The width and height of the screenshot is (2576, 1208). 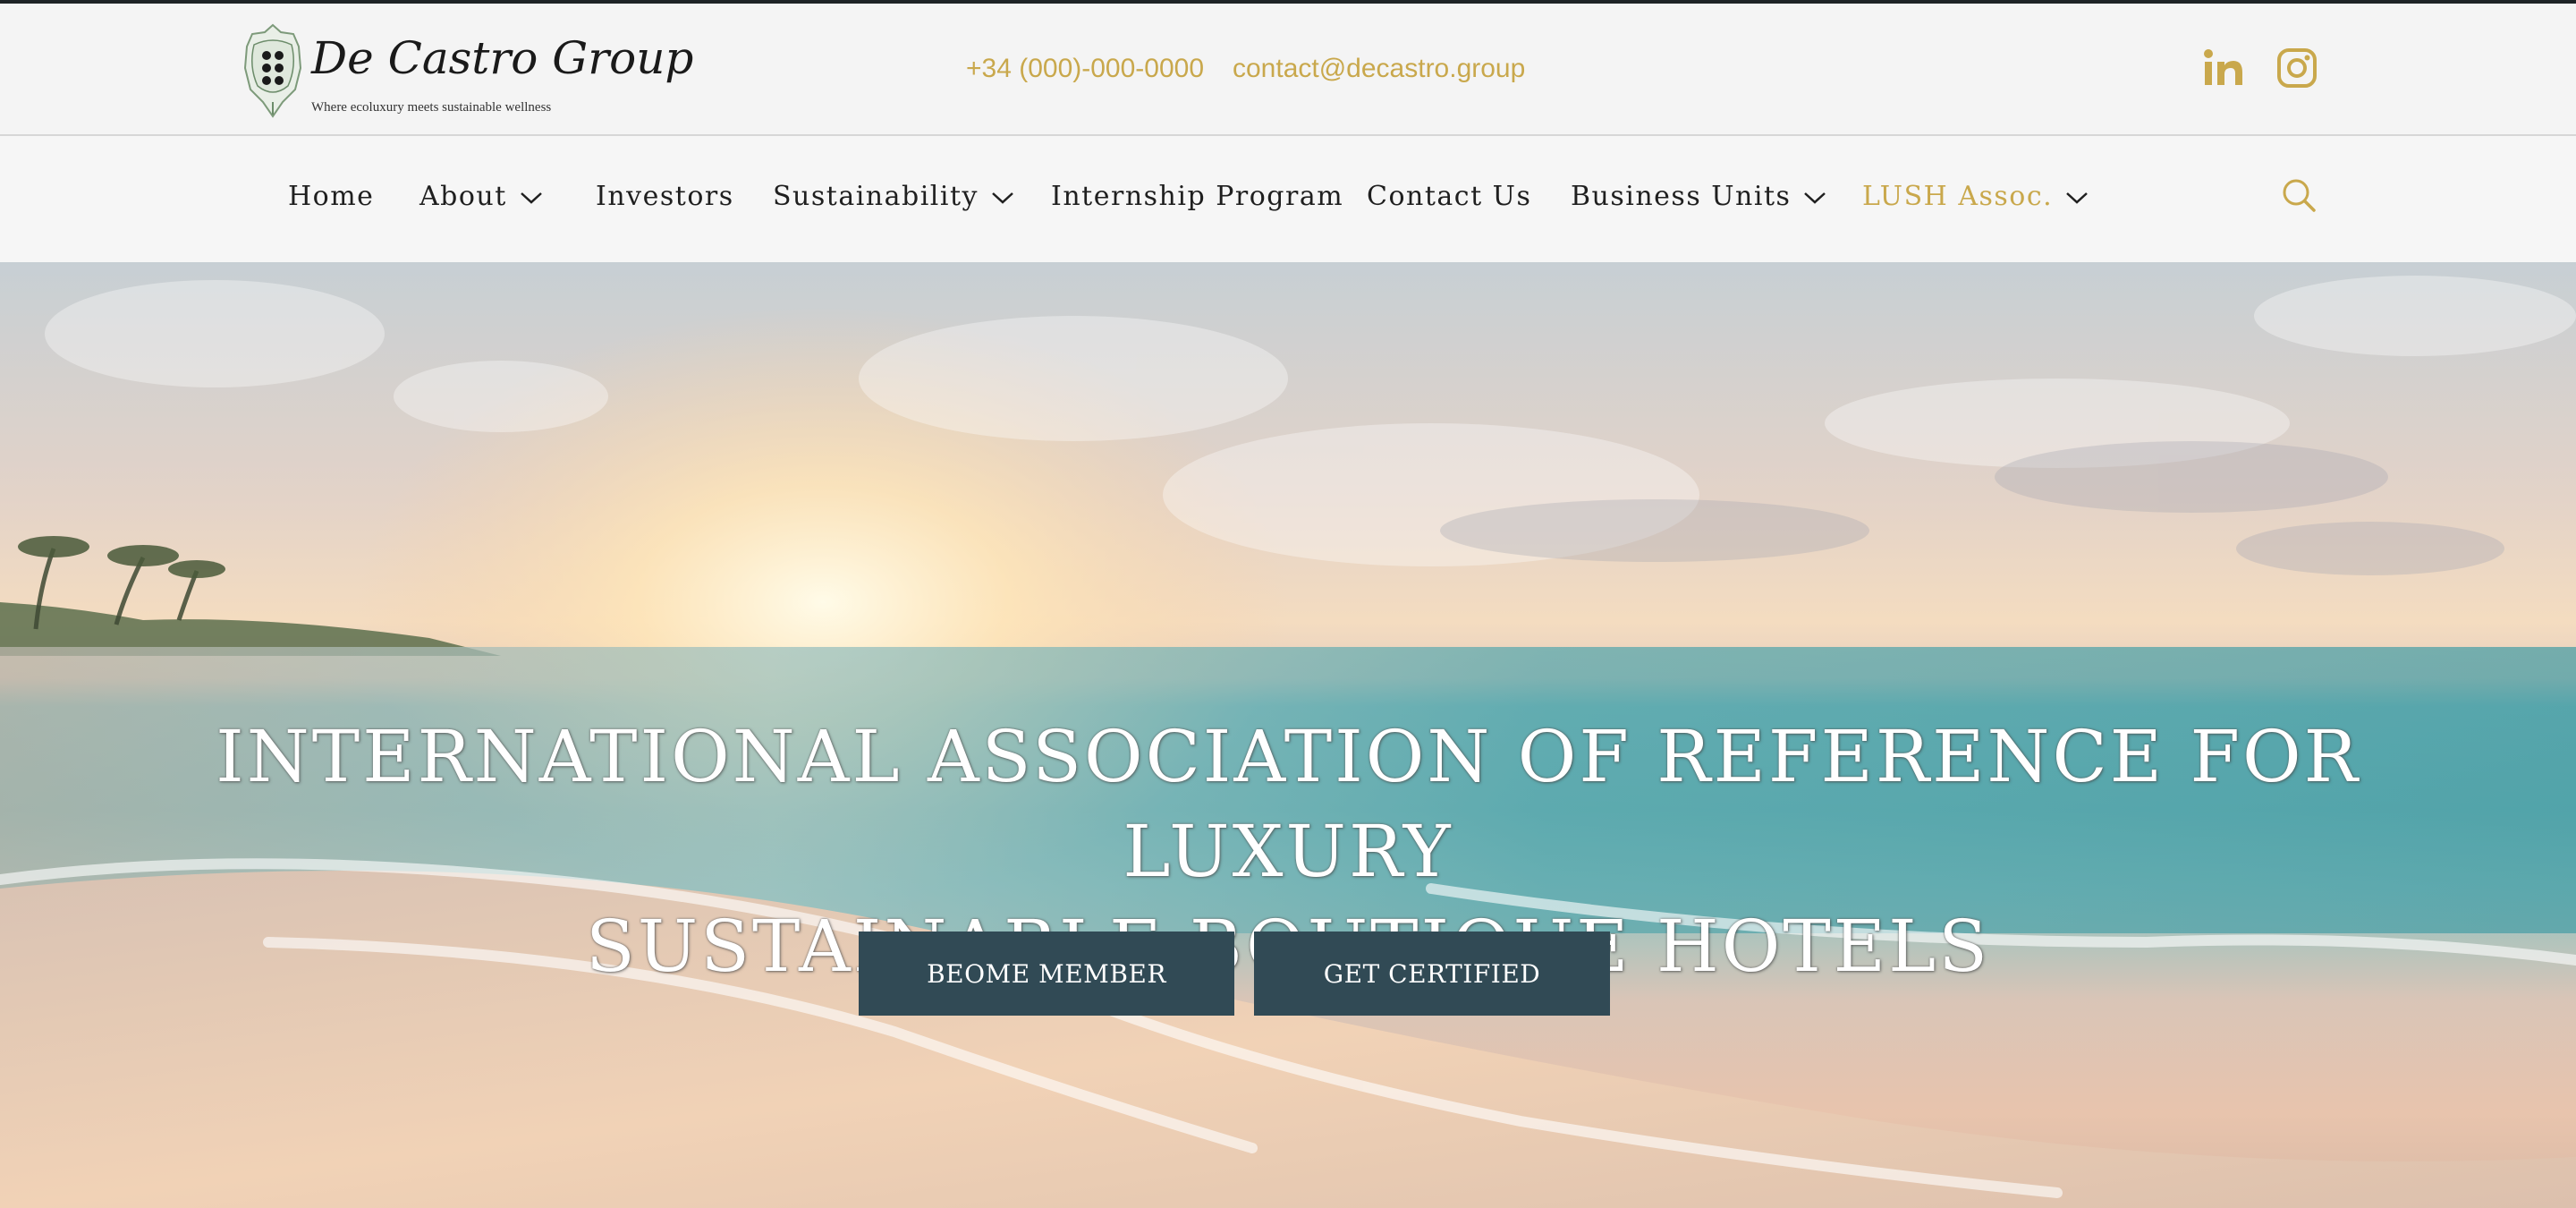 What do you see at coordinates (1085, 69) in the screenshot?
I see `phone-link: +34 (000)-000-0000` at bounding box center [1085, 69].